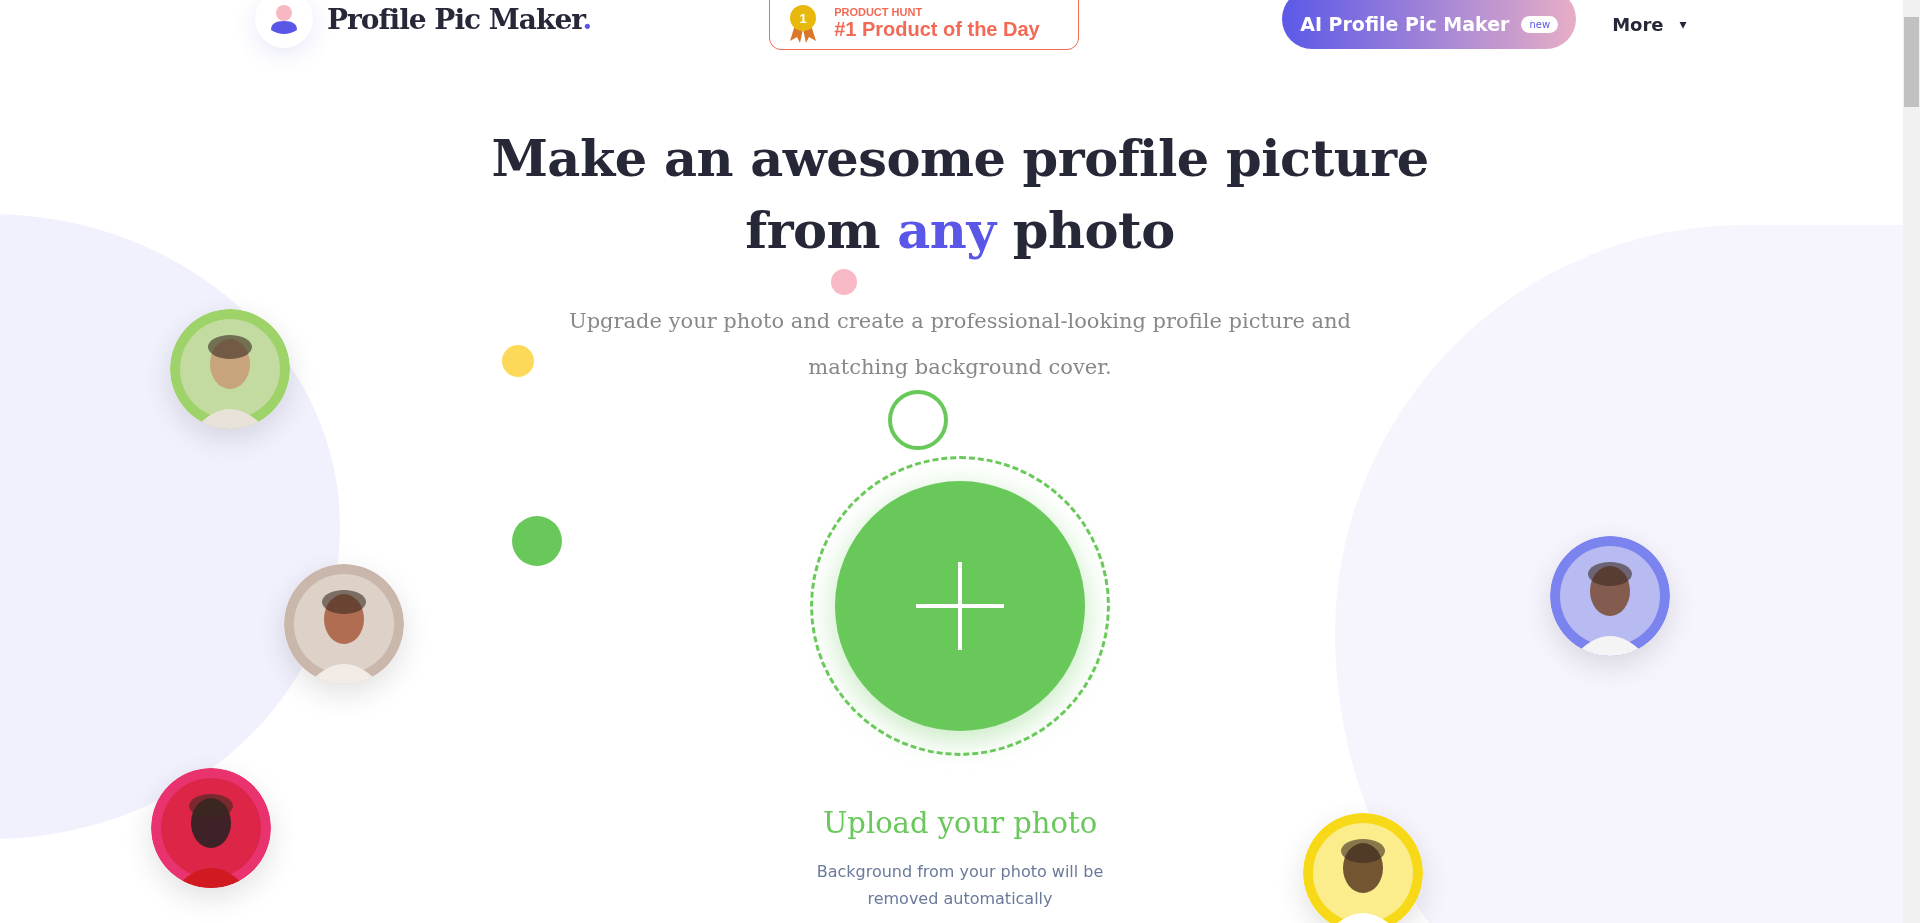 Image resolution: width=1920 pixels, height=923 pixels. What do you see at coordinates (960, 194) in the screenshot?
I see `headline: Make an awesome profile picture from any photo` at bounding box center [960, 194].